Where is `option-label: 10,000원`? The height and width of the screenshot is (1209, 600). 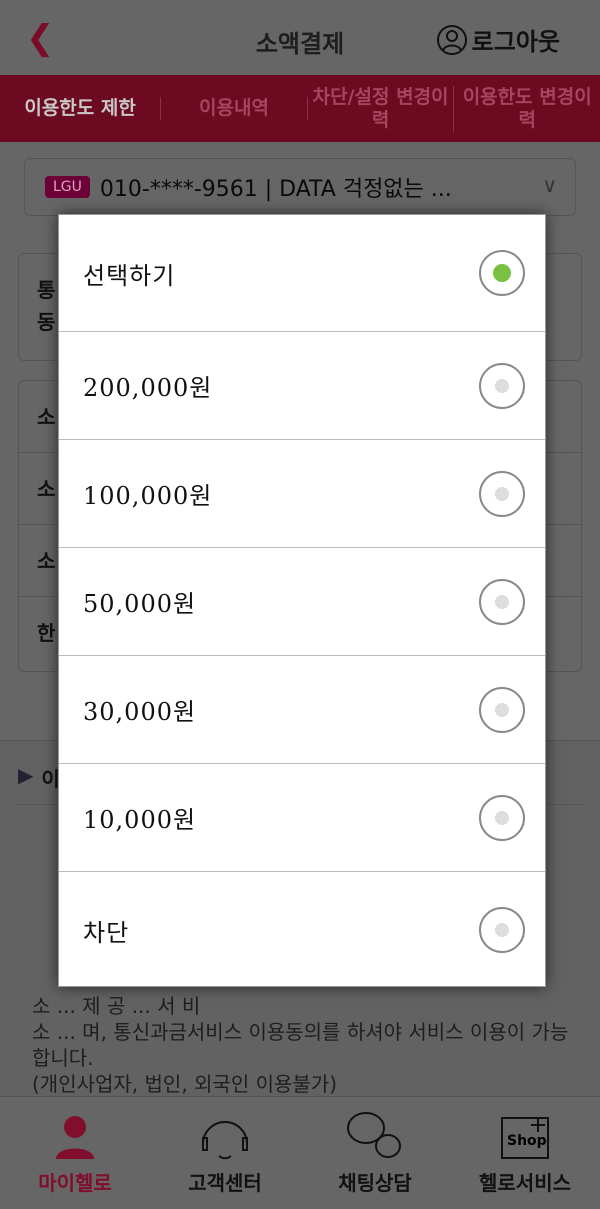 option-label: 10,000원 is located at coordinates (140, 820).